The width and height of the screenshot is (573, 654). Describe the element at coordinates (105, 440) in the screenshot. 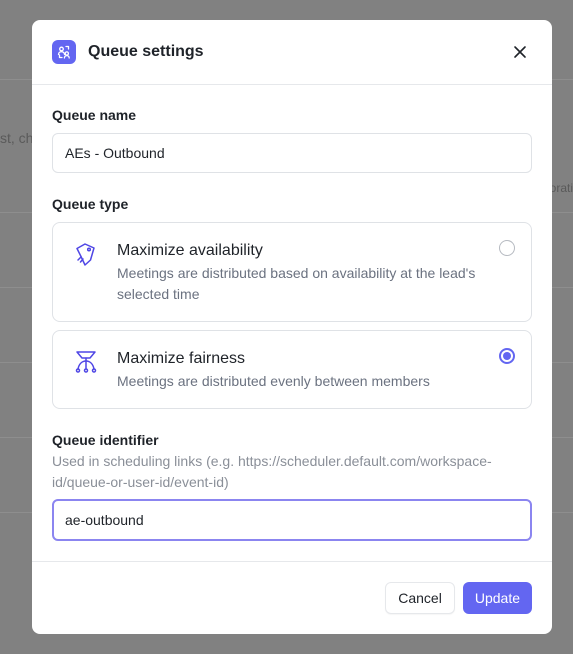

I see `queue-identifier-label: Queue identifier` at that location.